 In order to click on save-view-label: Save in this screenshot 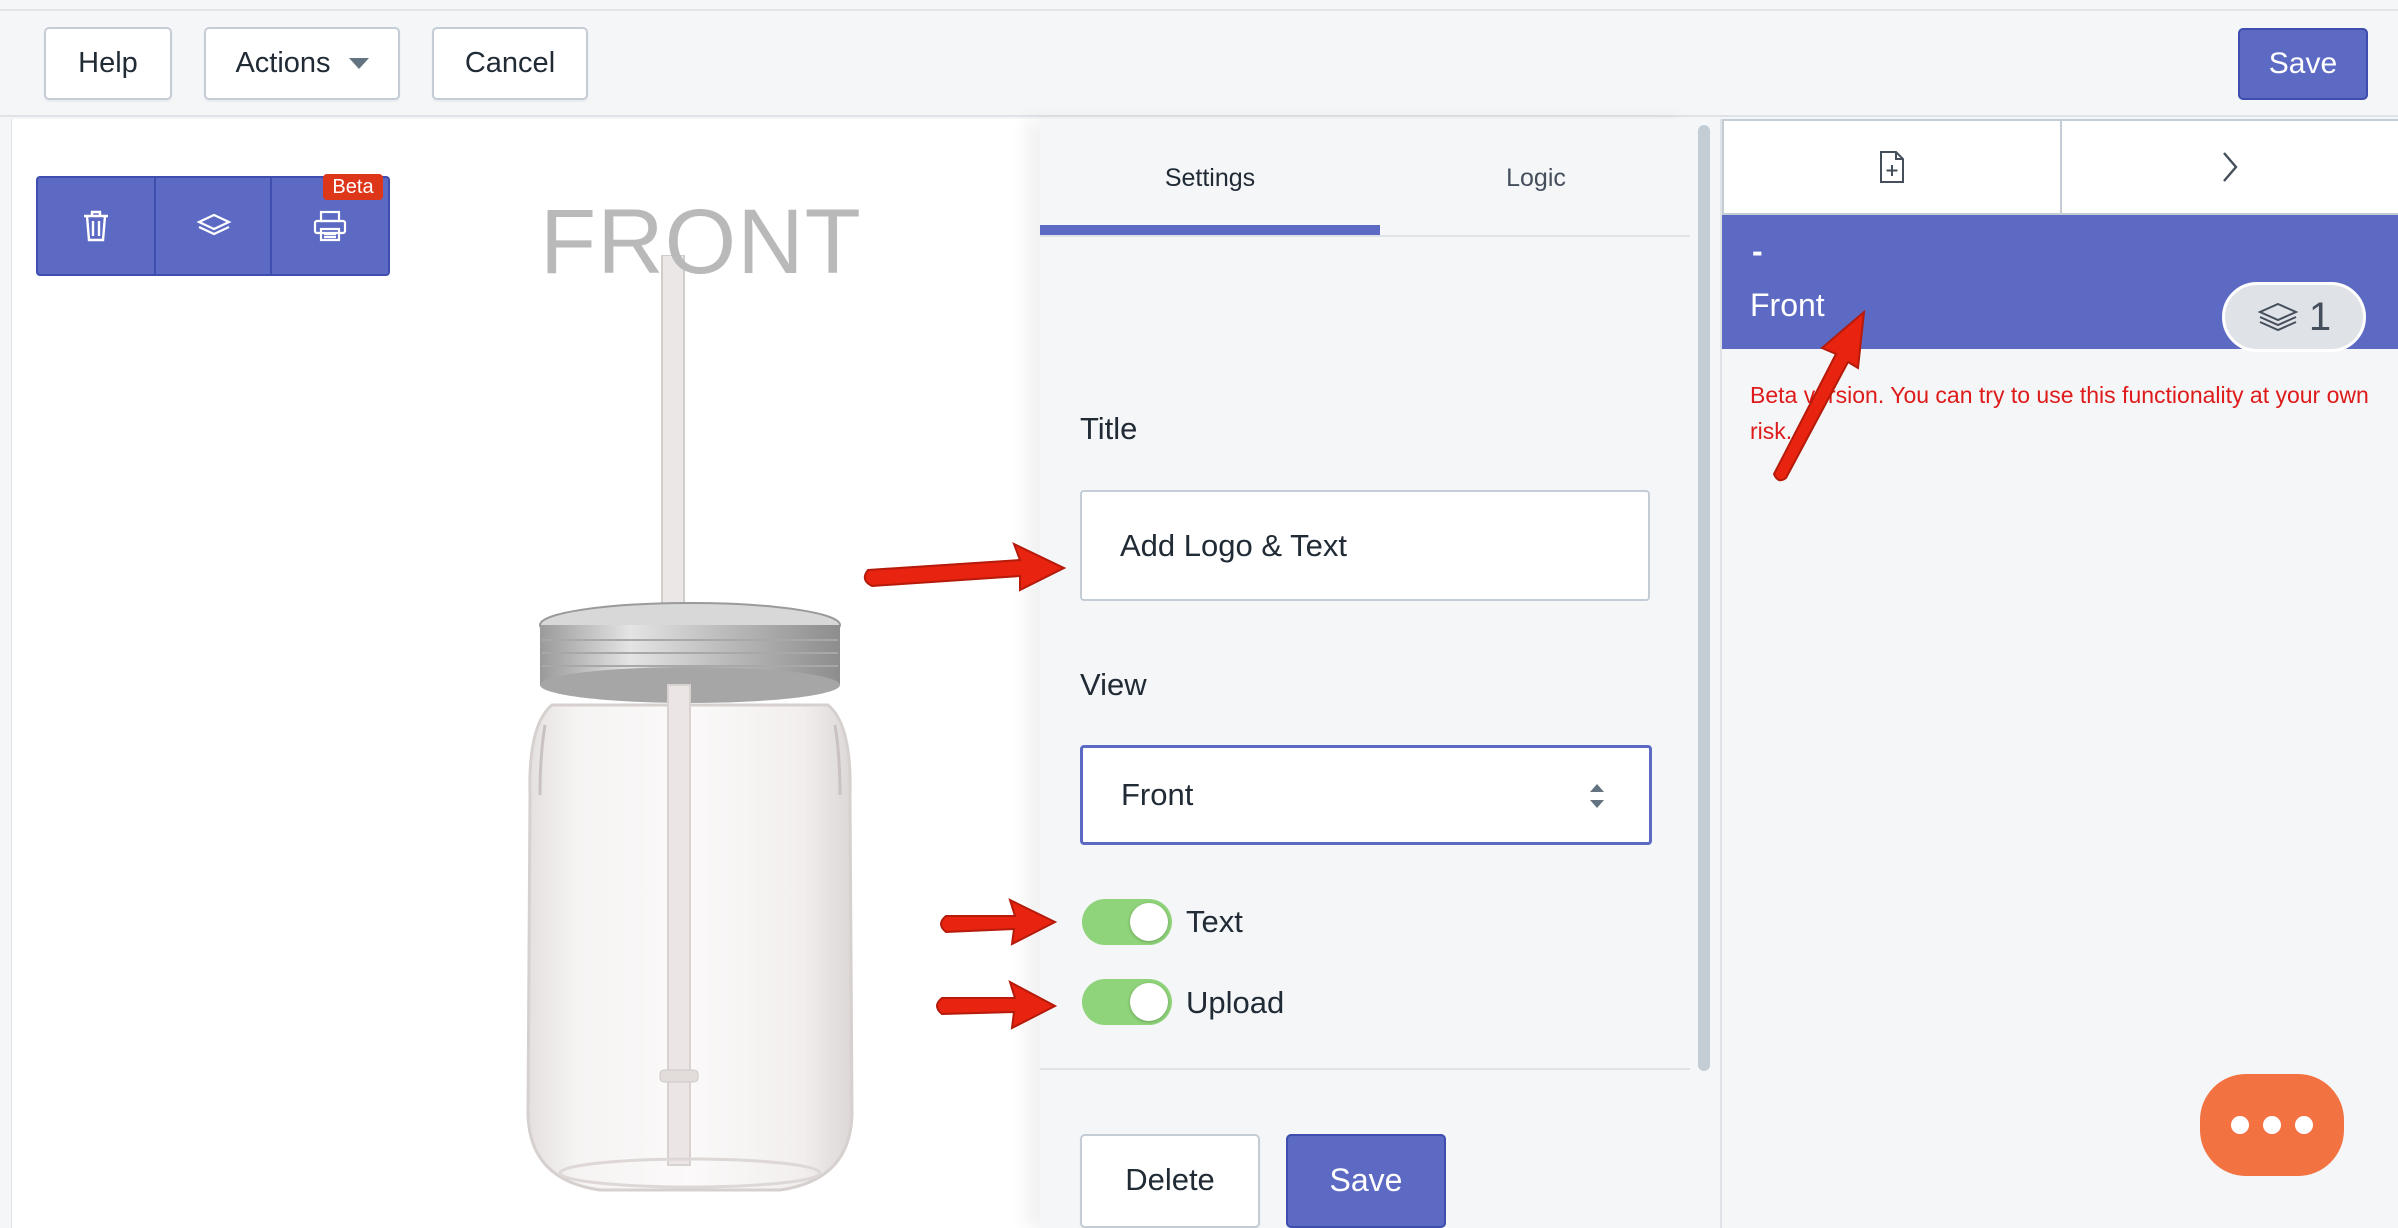, I will do `click(1366, 1180)`.